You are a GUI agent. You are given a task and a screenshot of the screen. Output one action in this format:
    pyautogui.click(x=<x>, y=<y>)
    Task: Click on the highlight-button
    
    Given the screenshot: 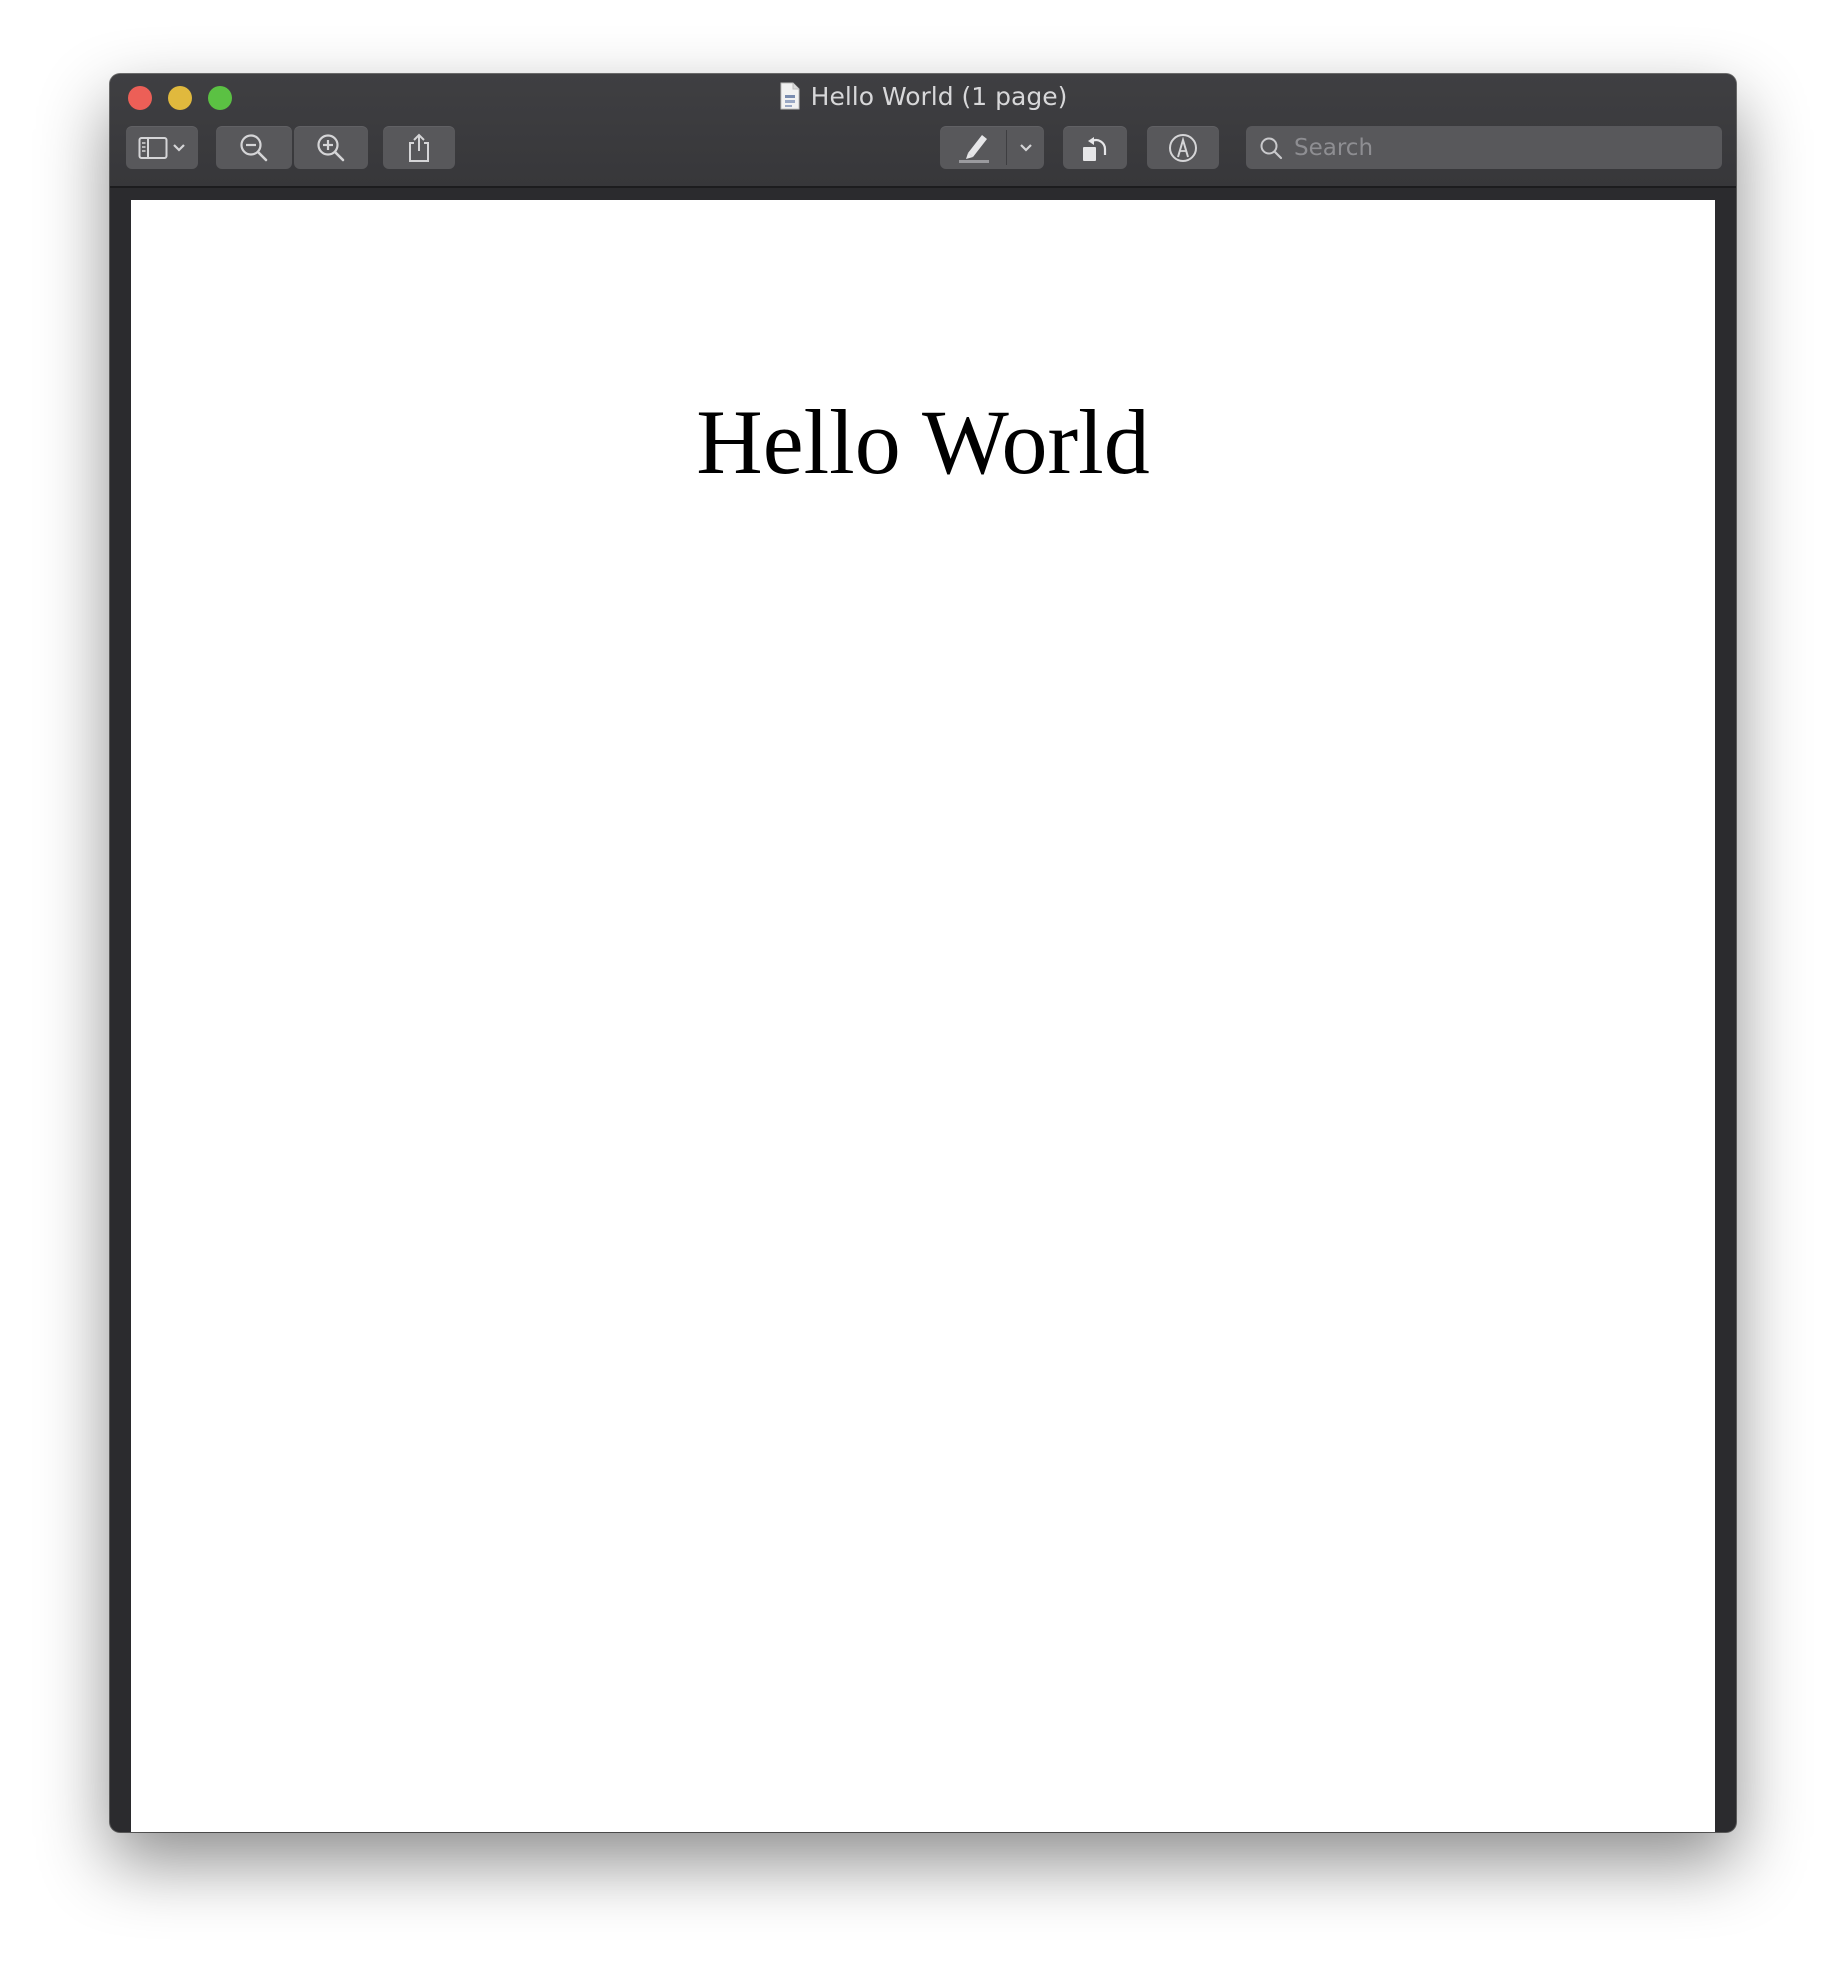 What is the action you would take?
    pyautogui.click(x=992, y=147)
    